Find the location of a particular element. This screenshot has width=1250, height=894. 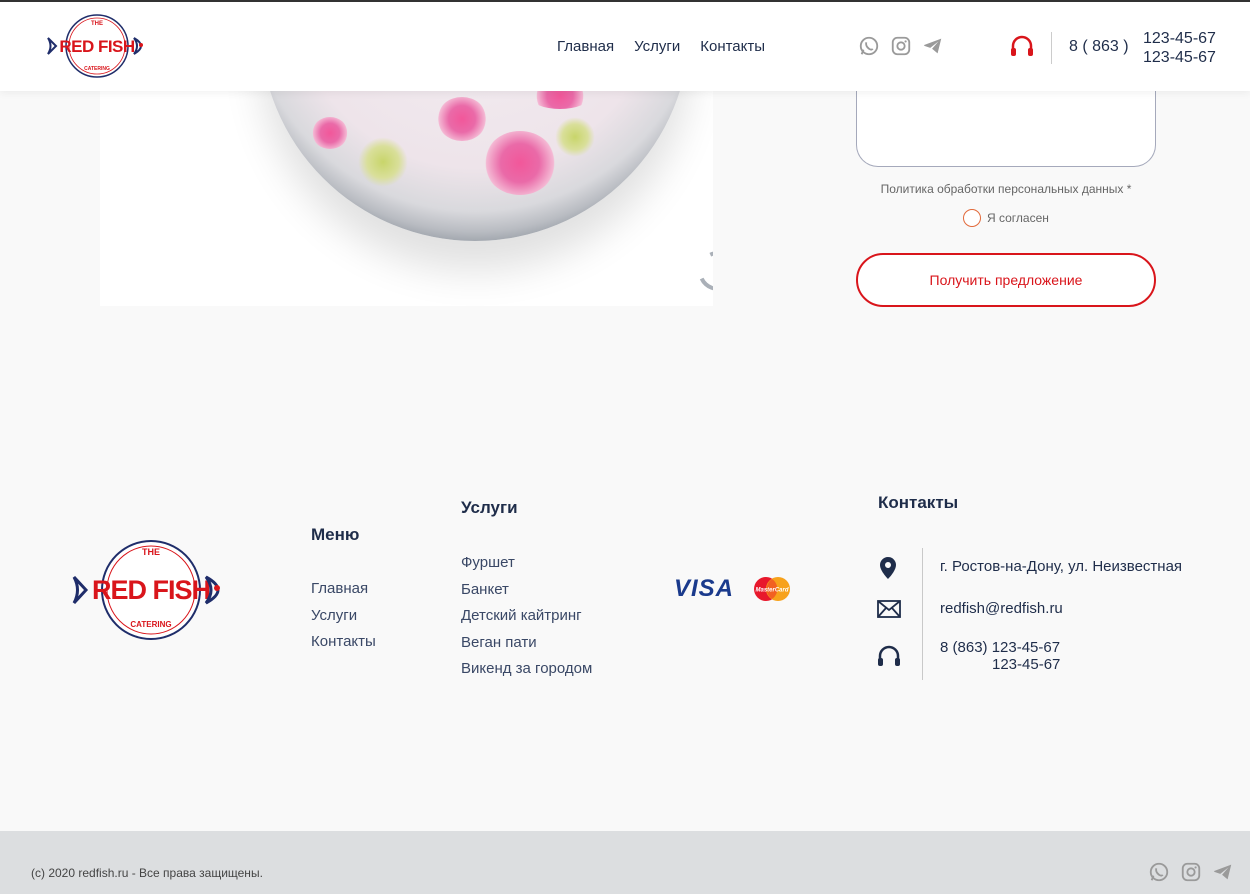

redfish-logo: THE RED FISH CATERING is located at coordinates (97, 46).